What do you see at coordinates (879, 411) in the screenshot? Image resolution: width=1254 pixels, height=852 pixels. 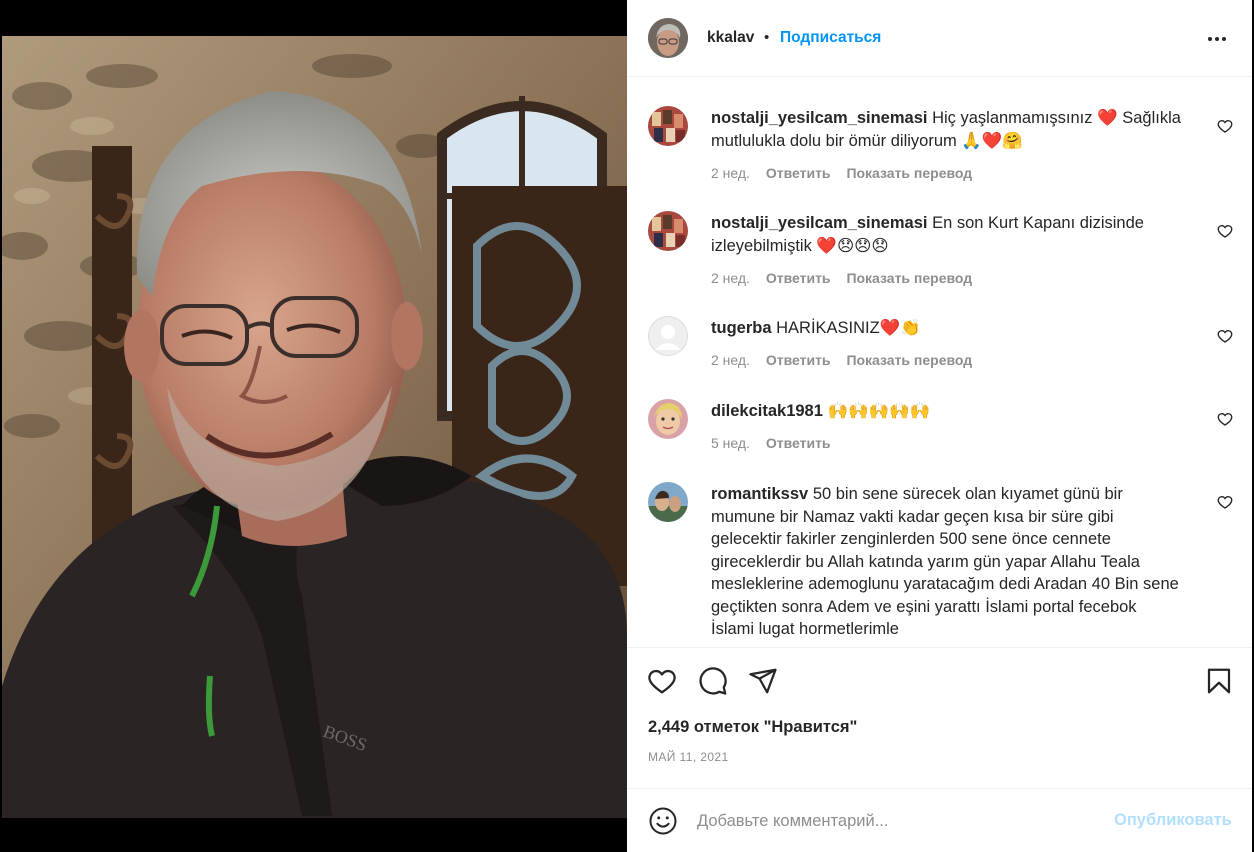 I see `comment-text: 🙌🙌🙌🙌🙌` at bounding box center [879, 411].